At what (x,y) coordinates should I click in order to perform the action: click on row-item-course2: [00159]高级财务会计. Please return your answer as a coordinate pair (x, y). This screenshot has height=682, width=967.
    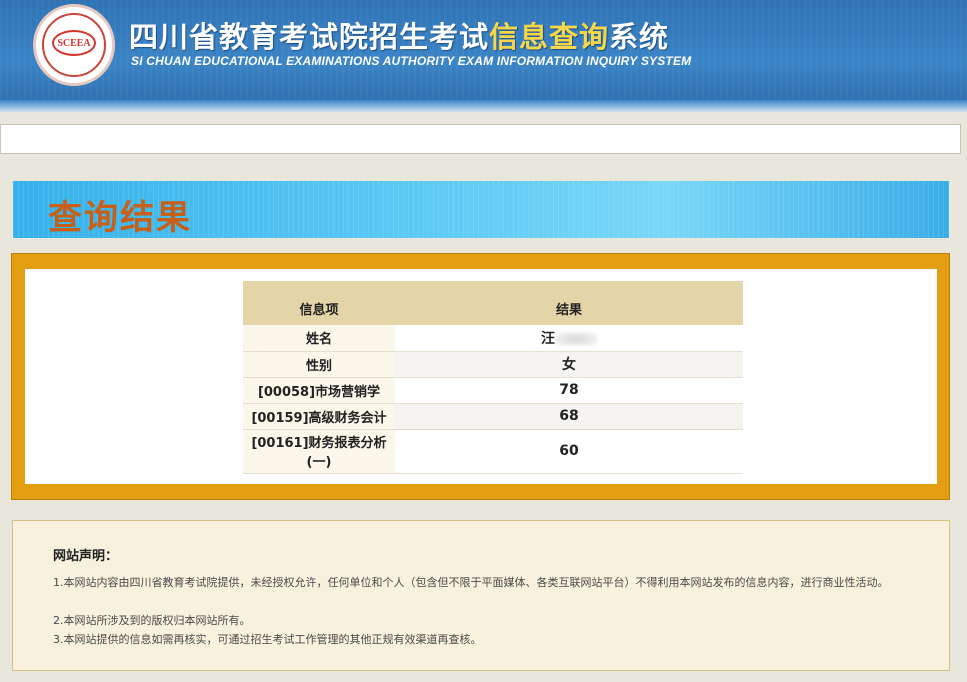
    Looking at the image, I should click on (319, 416).